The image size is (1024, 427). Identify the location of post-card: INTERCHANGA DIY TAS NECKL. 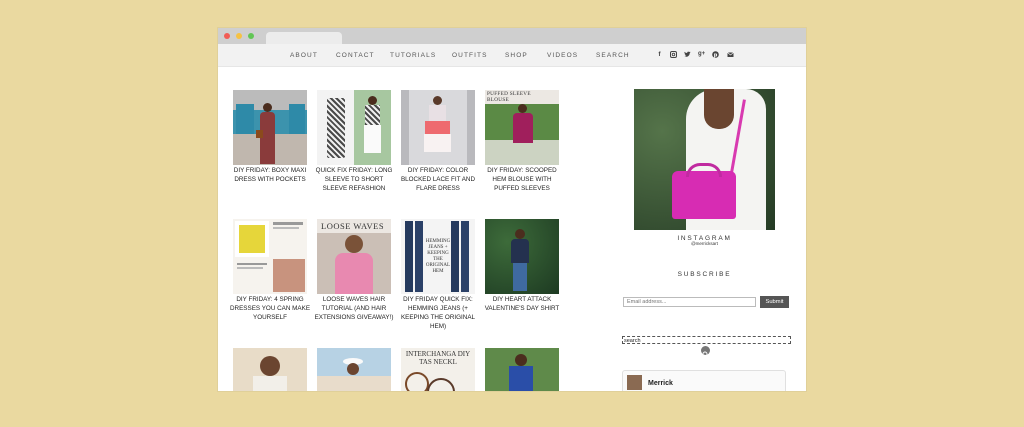
(438, 369).